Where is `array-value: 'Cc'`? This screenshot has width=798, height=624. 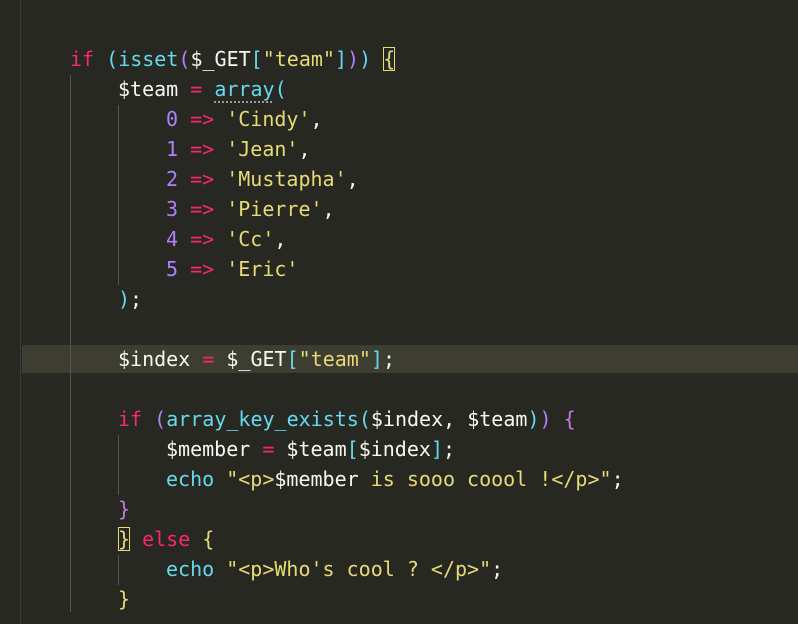
array-value: 'Cc' is located at coordinates (250, 239).